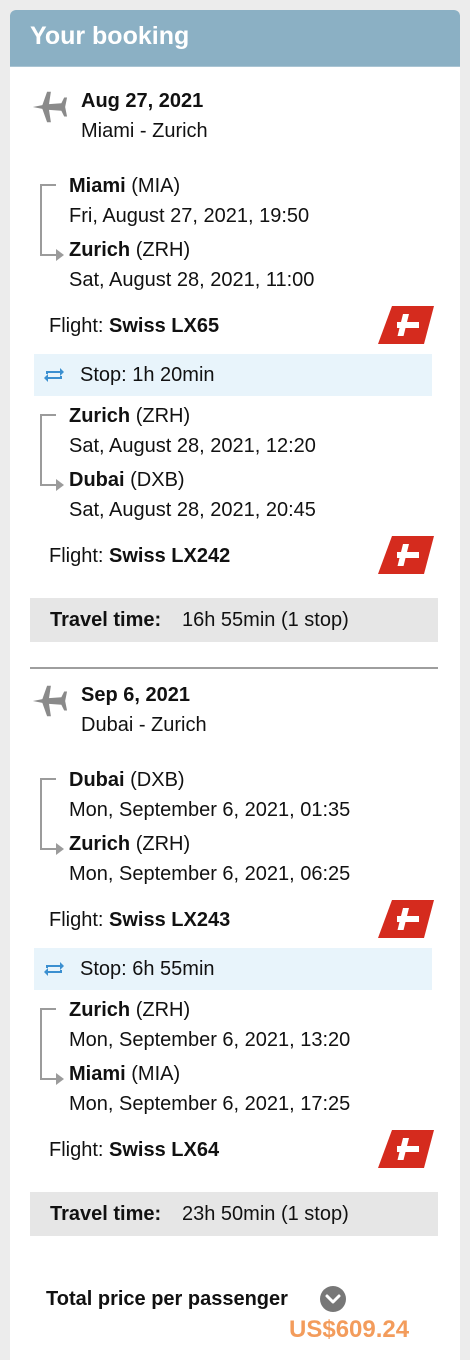  Describe the element at coordinates (127, 780) in the screenshot. I see `departure-airport: Dubai (DXB)` at that location.